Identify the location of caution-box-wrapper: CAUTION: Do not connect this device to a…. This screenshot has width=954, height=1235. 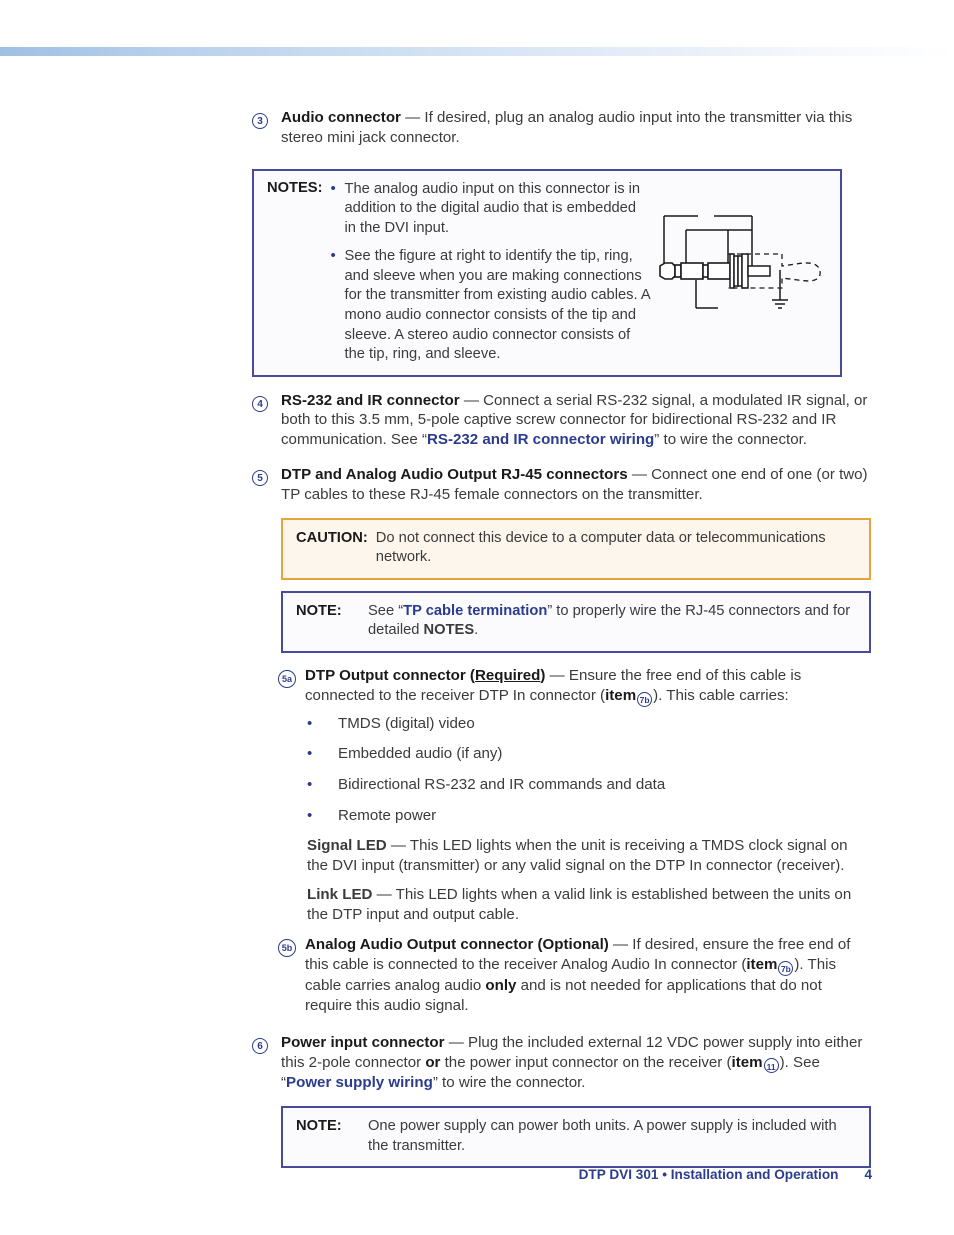
(562, 548).